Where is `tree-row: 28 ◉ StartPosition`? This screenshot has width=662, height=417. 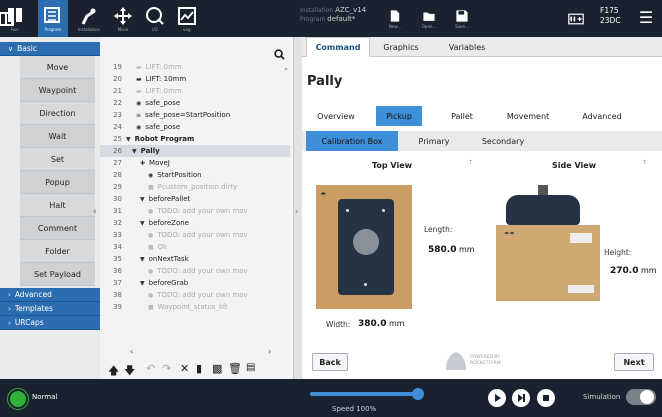
tree-row: 28 ◉ StartPosition is located at coordinates (195, 175).